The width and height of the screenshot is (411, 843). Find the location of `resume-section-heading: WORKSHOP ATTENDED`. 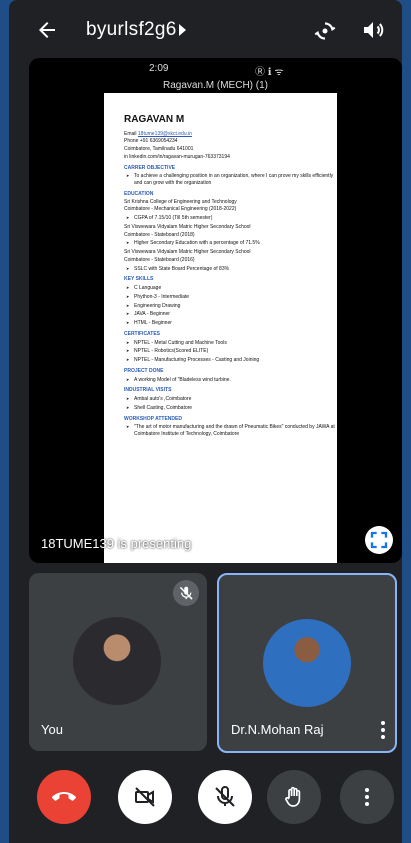

resume-section-heading: WORKSHOP ATTENDED is located at coordinates (153, 418).